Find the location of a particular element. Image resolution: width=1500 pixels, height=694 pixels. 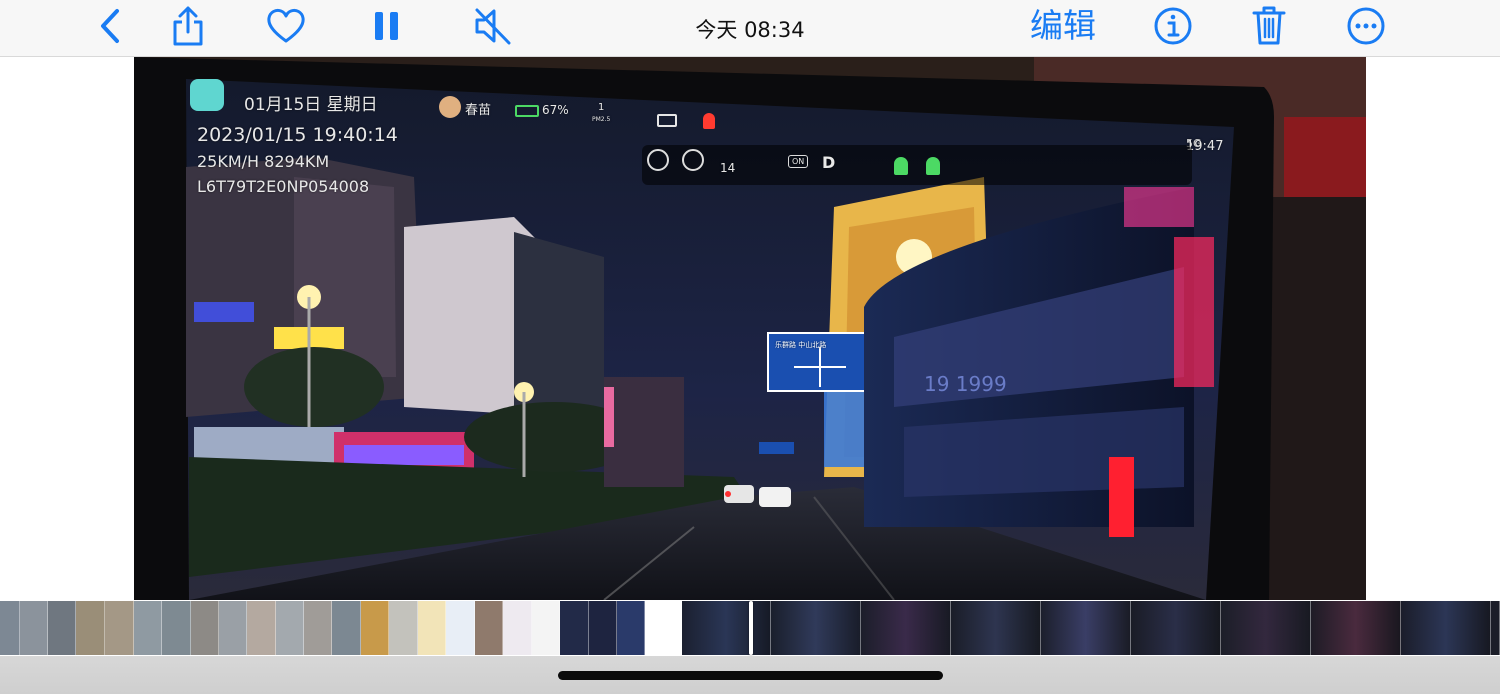

share-icon is located at coordinates (188, 26).